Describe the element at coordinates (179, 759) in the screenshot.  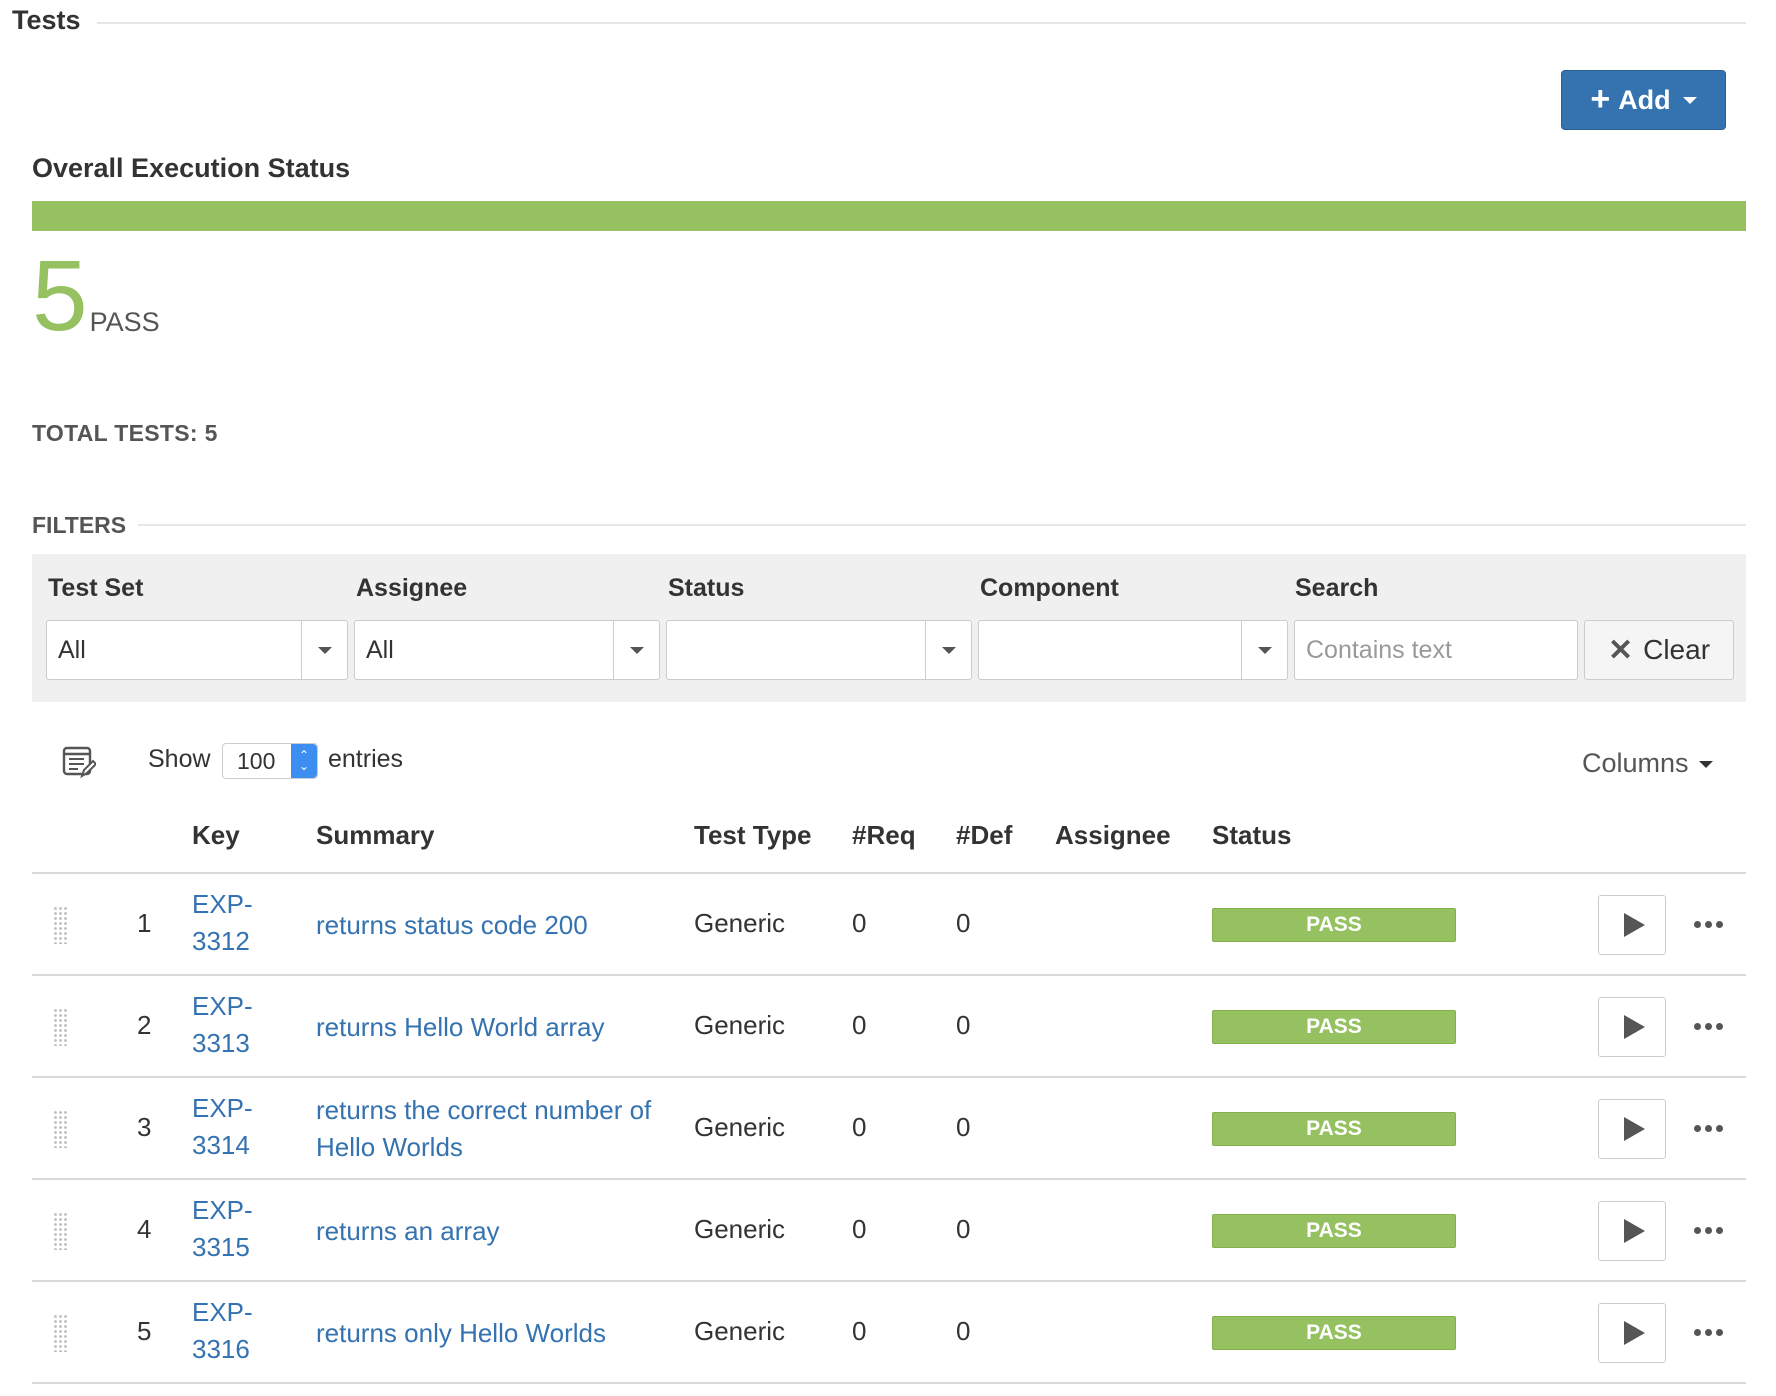
I see `show-label: Show` at that location.